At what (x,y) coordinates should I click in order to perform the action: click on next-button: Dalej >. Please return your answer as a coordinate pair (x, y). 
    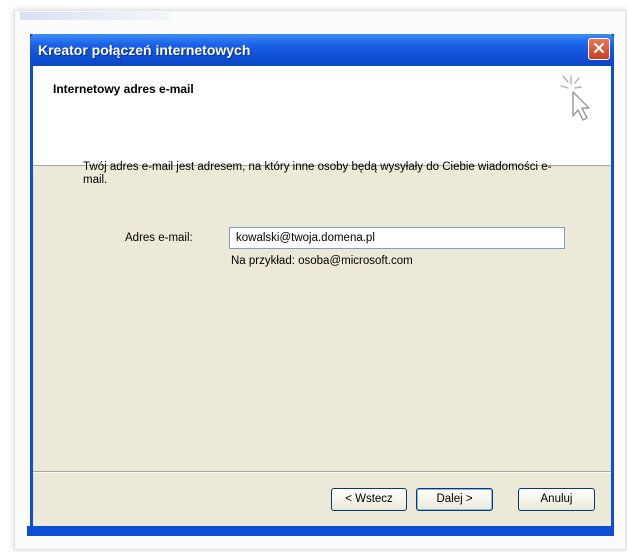
    Looking at the image, I should click on (454, 499).